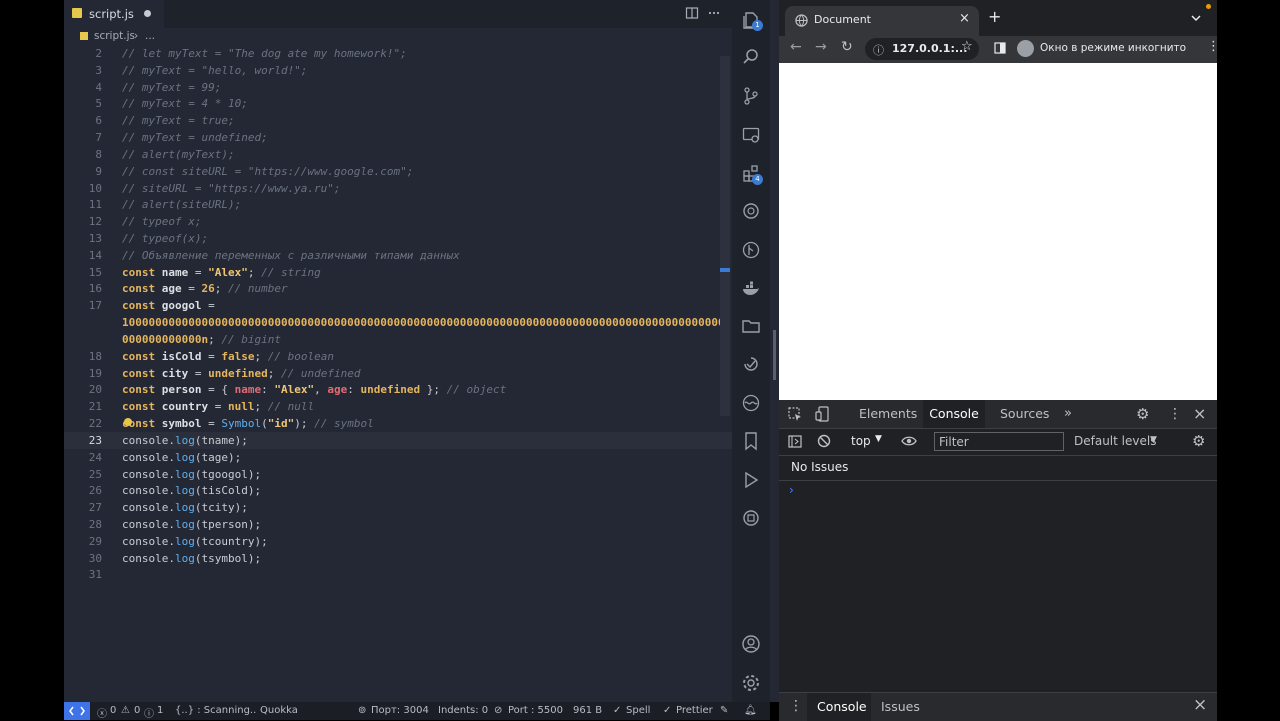 The image size is (1280, 721). Describe the element at coordinates (900, 706) in the screenshot. I see `drawer-tab-issues: Issues` at that location.